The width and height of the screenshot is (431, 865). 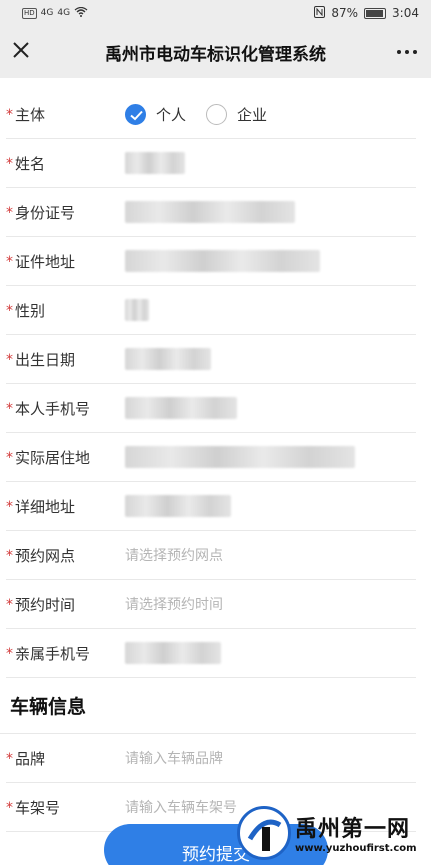 I want to click on id-address-row: * 证件地址, so click(x=211, y=261).